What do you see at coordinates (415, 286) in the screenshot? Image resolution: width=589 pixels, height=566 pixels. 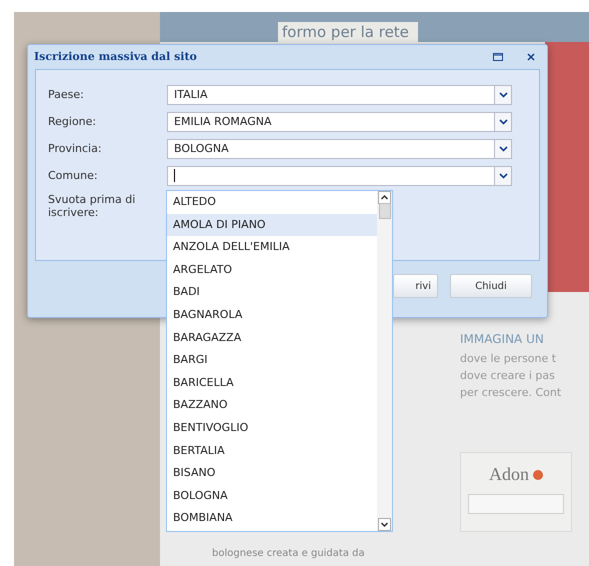 I see `dialog-button: rivi` at bounding box center [415, 286].